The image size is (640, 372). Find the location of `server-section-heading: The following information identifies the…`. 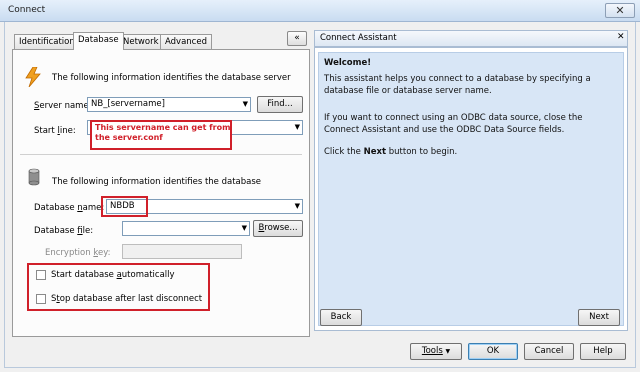

server-section-heading: The following information identifies the… is located at coordinates (171, 78).